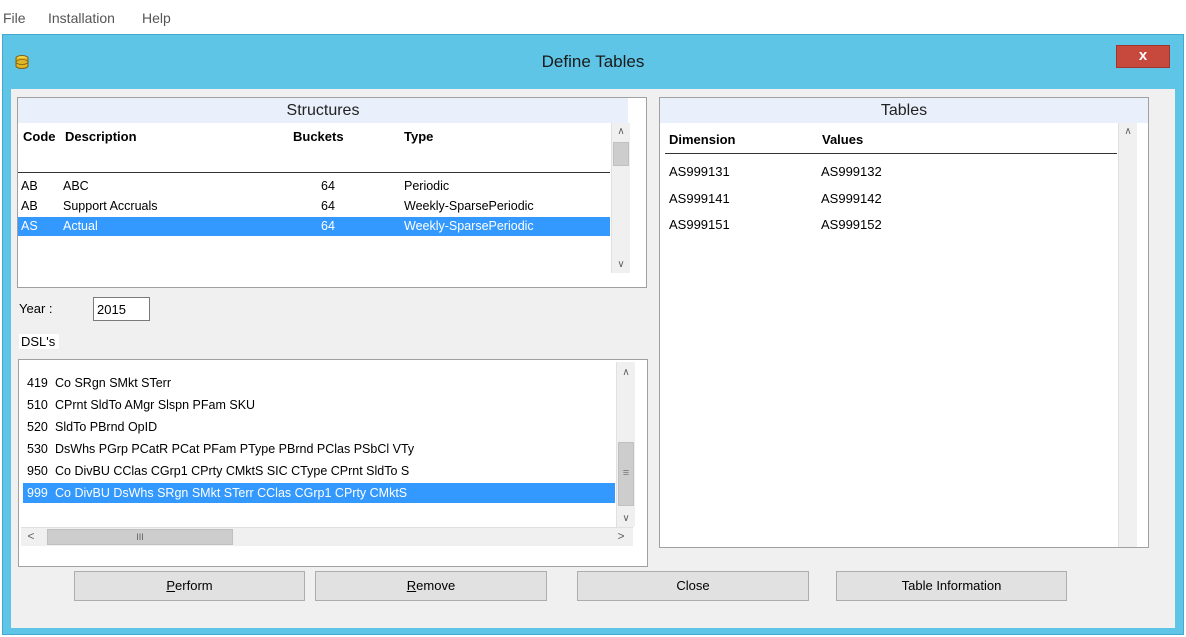  What do you see at coordinates (113, 383) in the screenshot?
I see `dsl-text: Co SRgn SMkt STerr` at bounding box center [113, 383].